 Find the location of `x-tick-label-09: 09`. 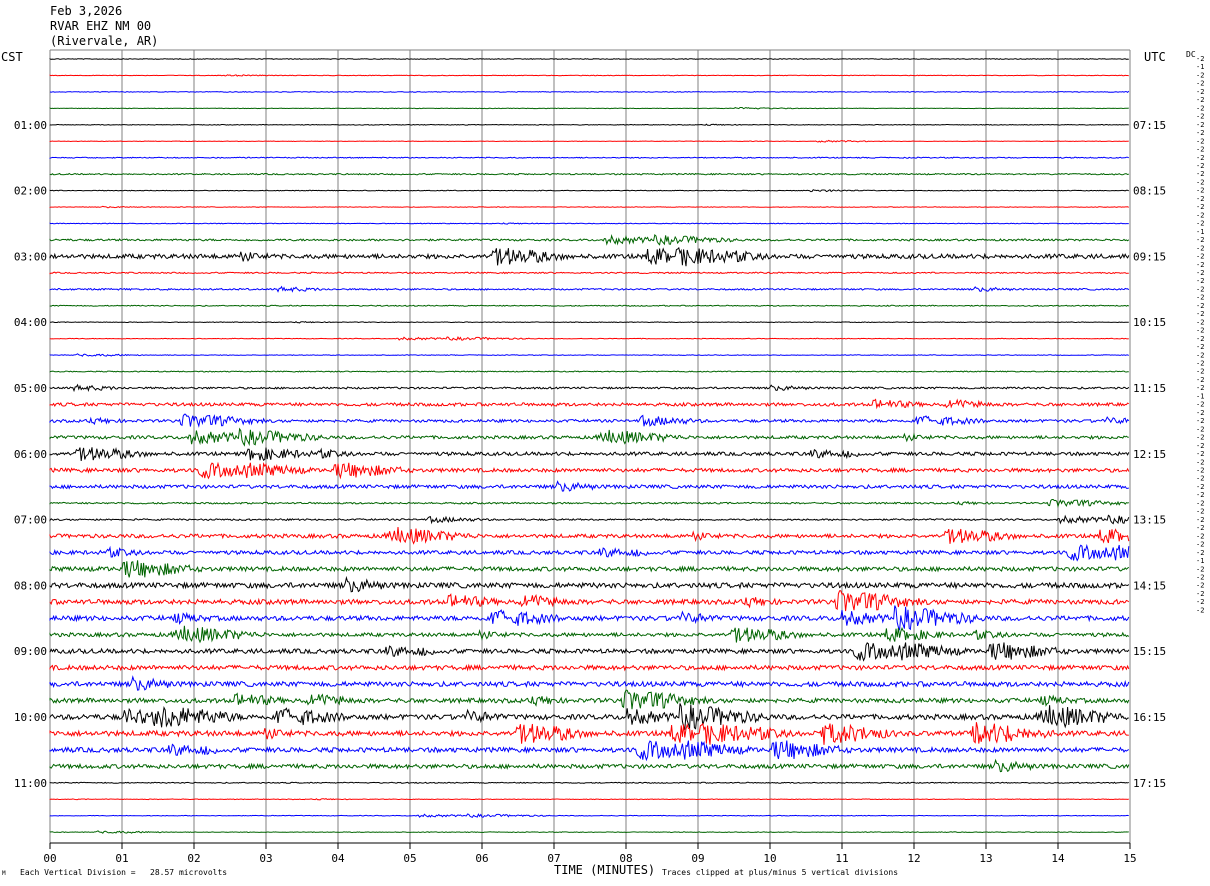

x-tick-label-09: 09 is located at coordinates (697, 858).